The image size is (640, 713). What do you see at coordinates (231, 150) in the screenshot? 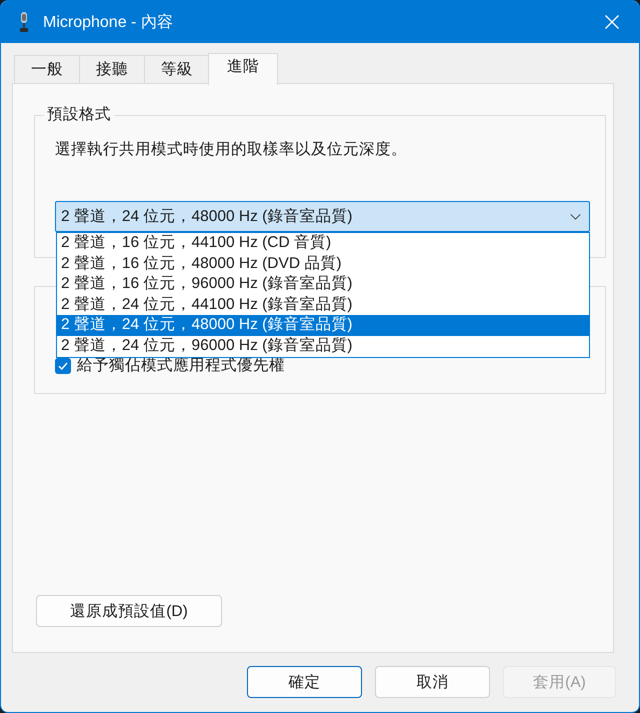
I see `description-text: 選擇執行共用模式時使用的取樣率以及位元深度。` at bounding box center [231, 150].